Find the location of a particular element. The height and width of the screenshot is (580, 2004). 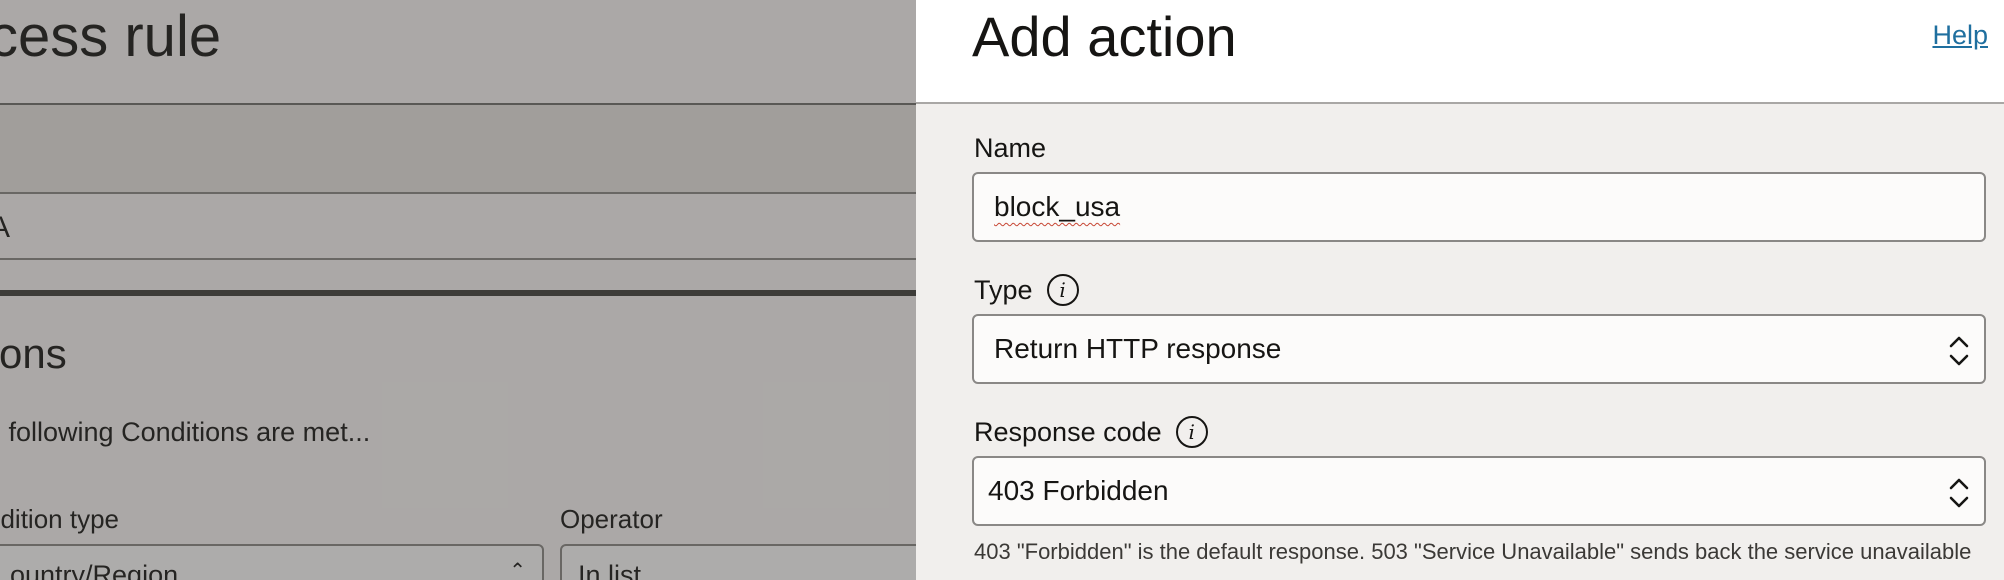

help-link: Help is located at coordinates (1960, 35).